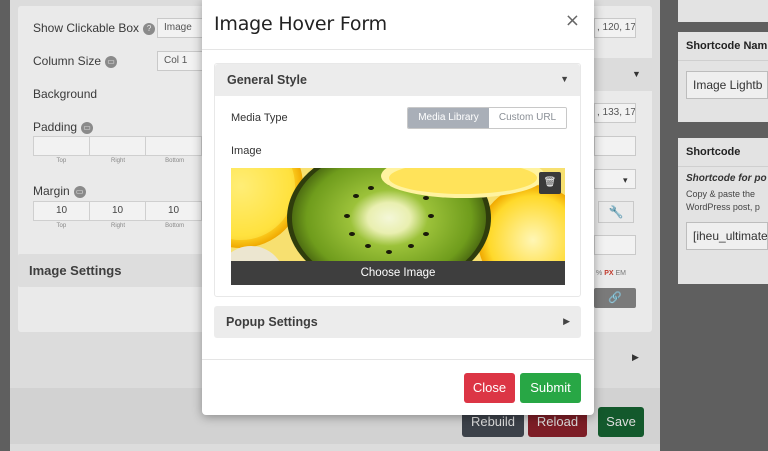 This screenshot has height=451, width=768. What do you see at coordinates (625, 180) in the screenshot?
I see `chevron-down-icon: ▾` at bounding box center [625, 180].